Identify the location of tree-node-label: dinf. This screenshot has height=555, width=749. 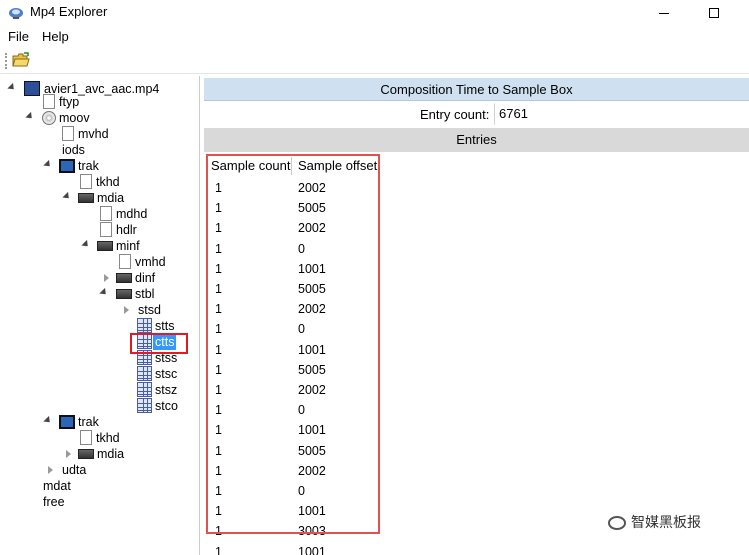
(145, 278).